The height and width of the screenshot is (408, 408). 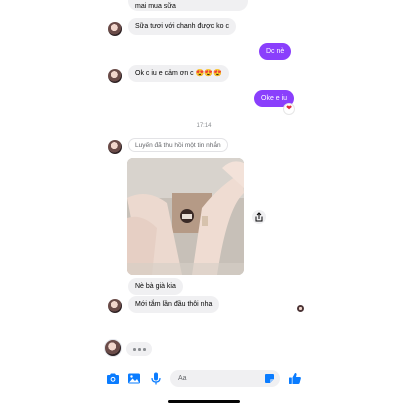 I want to click on sticker-icon, so click(x=269, y=378).